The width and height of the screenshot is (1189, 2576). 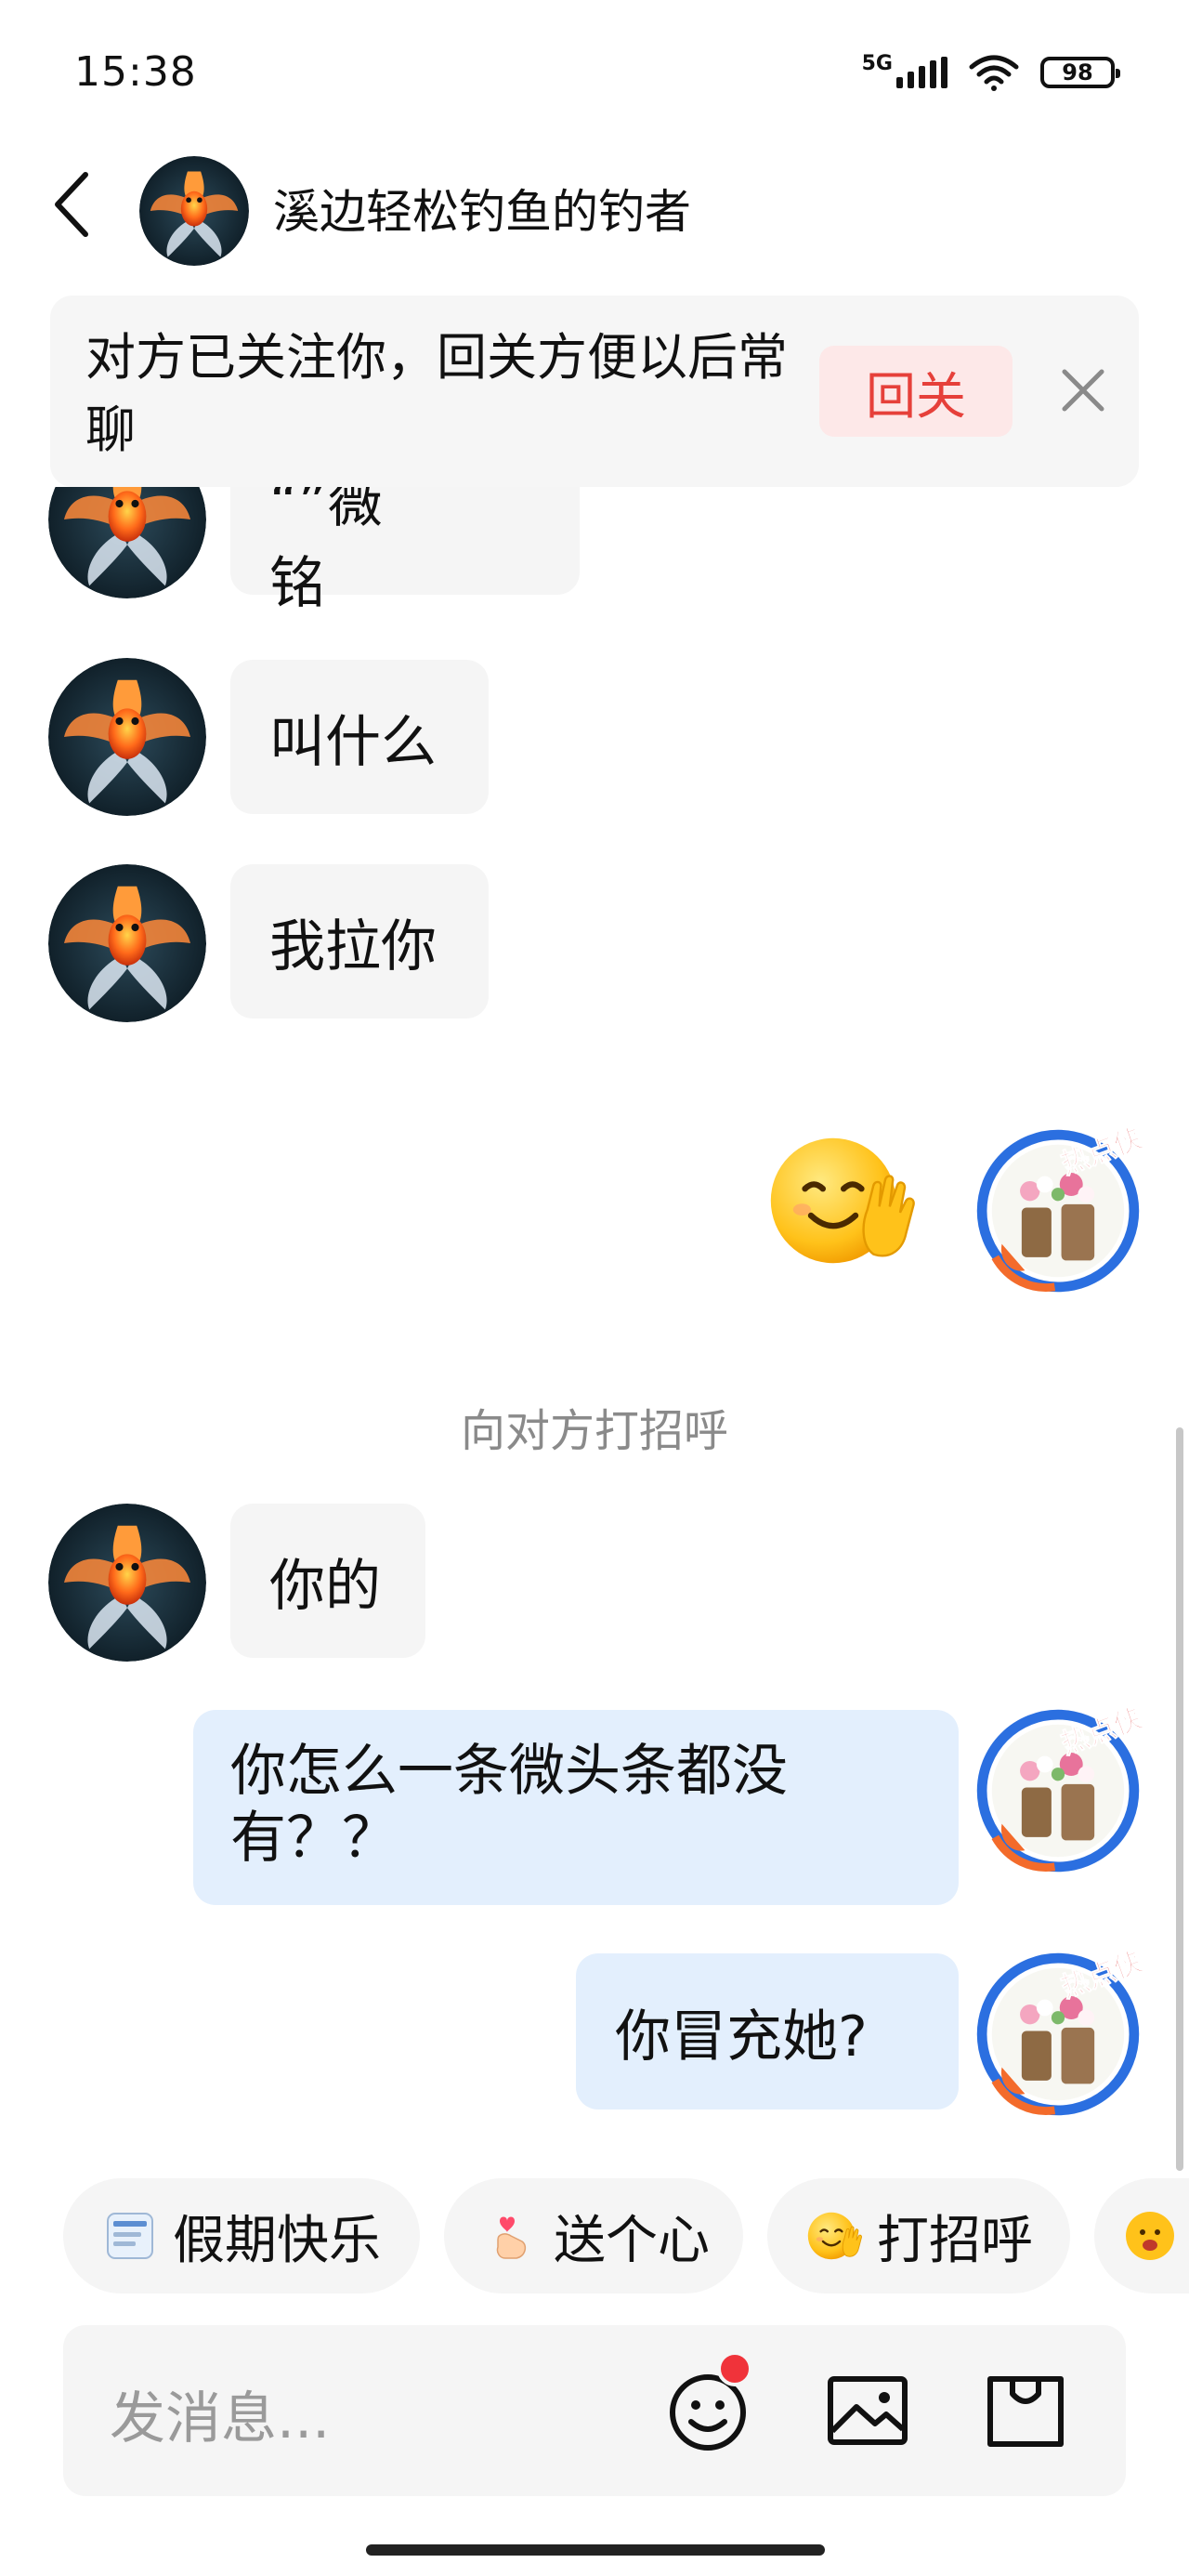 I want to click on chevron-left-icon, so click(x=72, y=204).